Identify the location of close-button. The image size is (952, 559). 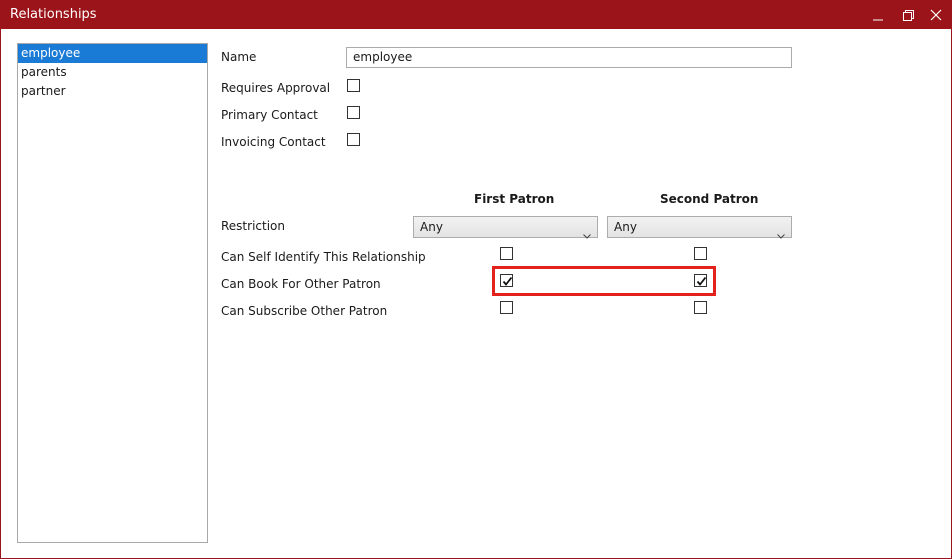
(936, 15).